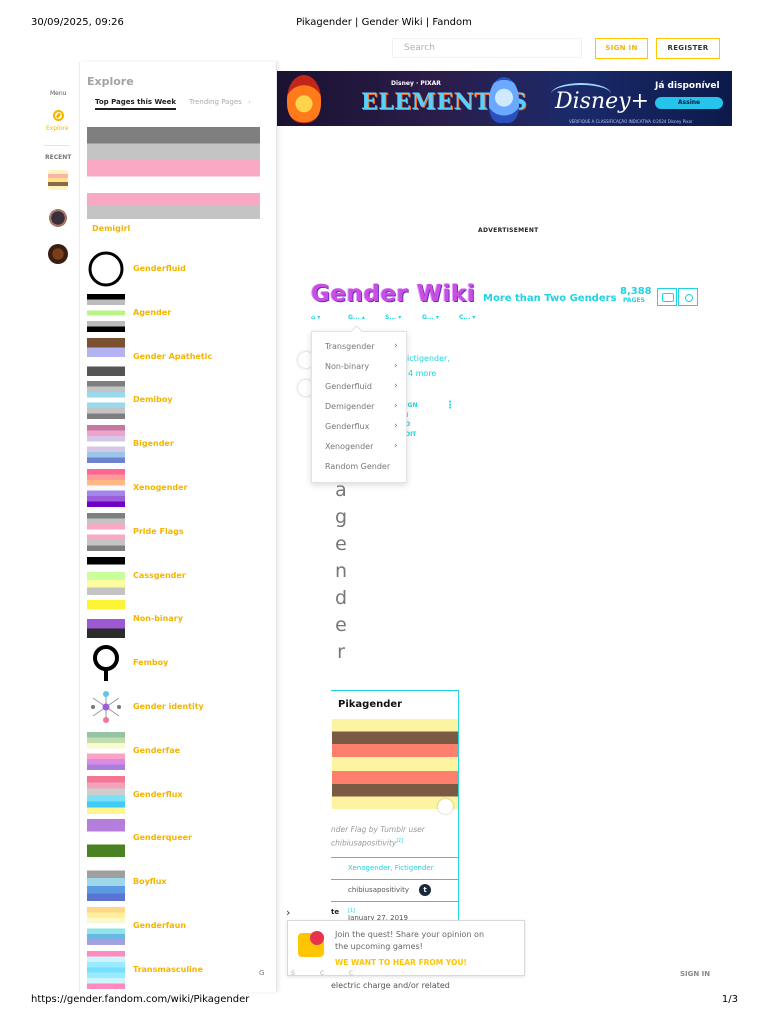 The width and height of the screenshot is (768, 1024). I want to click on dropdown-item: Transgender, so click(350, 346).